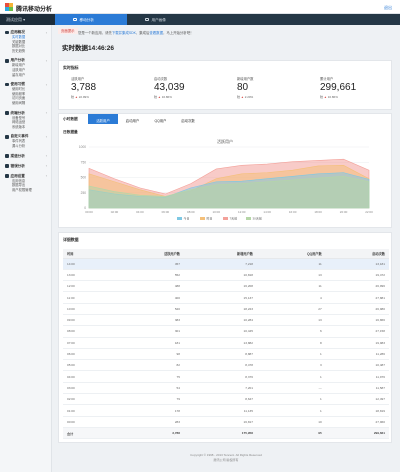  Describe the element at coordinates (7, 84) in the screenshot. I see `habits-icon` at that location.